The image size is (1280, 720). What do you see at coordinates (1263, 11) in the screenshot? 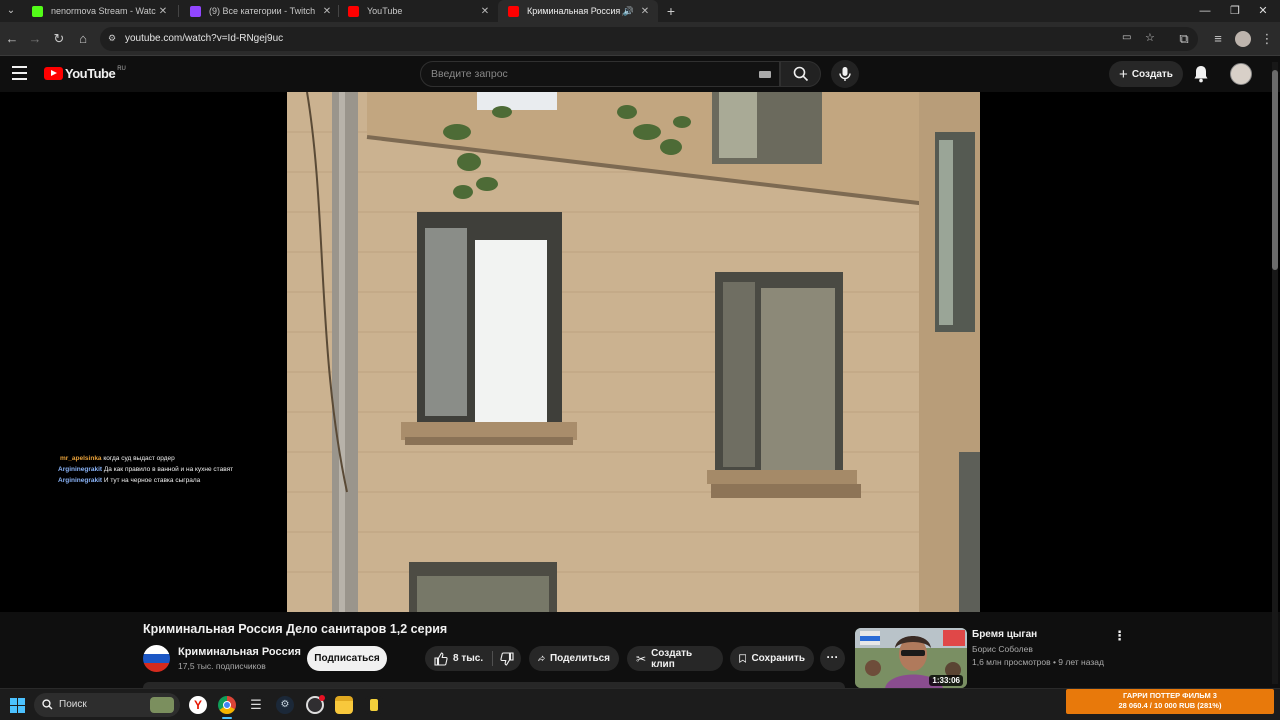
I see `close-window-button: ✕` at bounding box center [1263, 11].